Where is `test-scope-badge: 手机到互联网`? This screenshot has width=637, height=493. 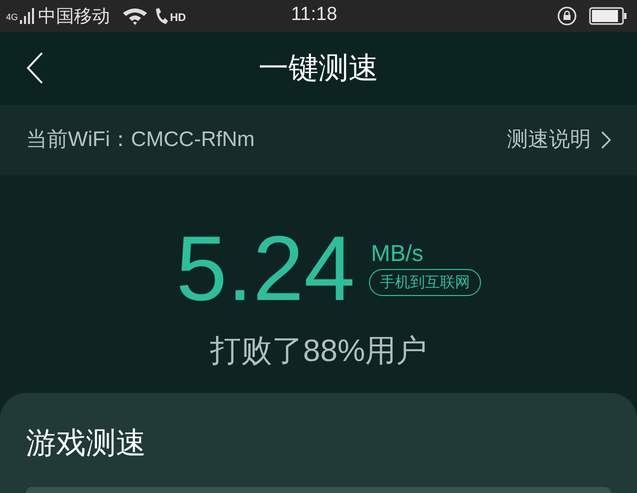
test-scope-badge: 手机到互联网 is located at coordinates (425, 282).